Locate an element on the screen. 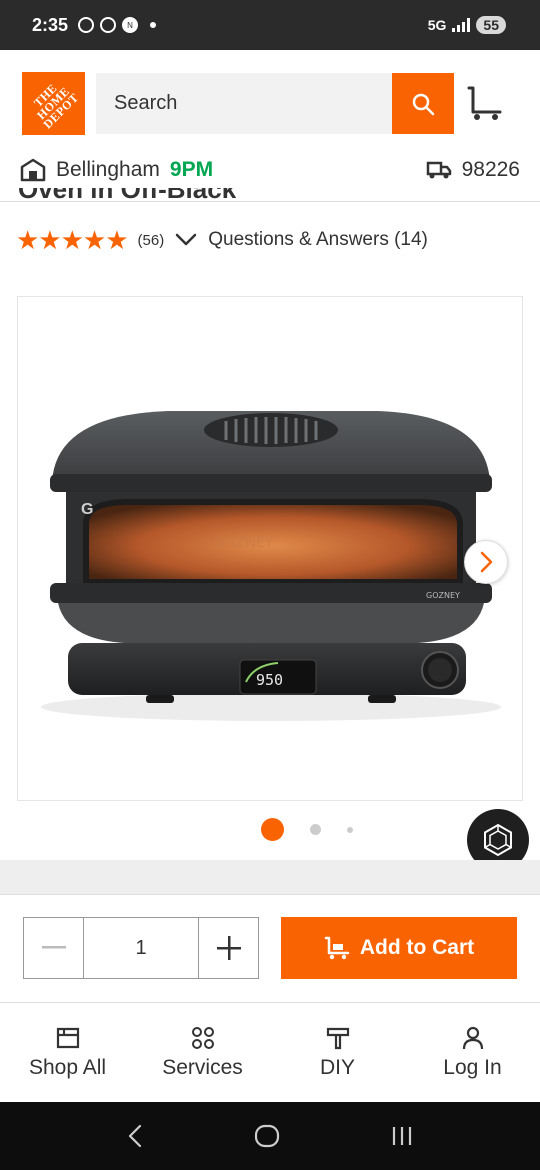  system-nav-bar is located at coordinates (270, 1136).